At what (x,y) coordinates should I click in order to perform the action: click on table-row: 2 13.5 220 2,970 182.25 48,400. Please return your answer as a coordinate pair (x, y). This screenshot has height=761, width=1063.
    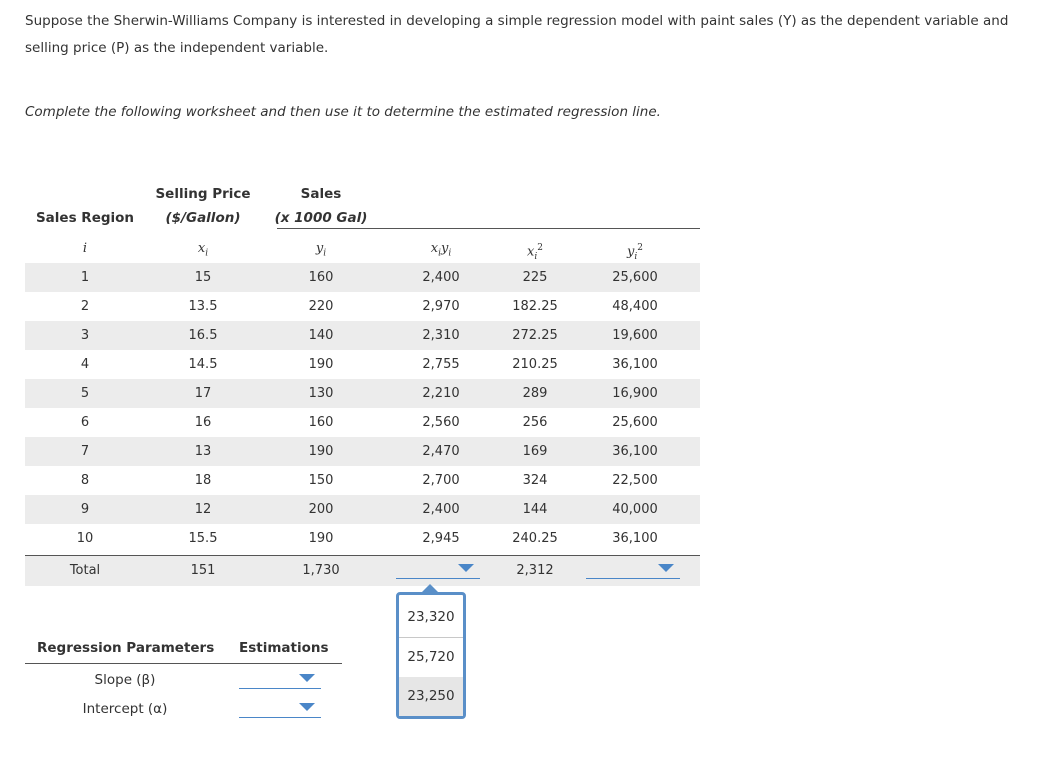
    Looking at the image, I should click on (362, 306).